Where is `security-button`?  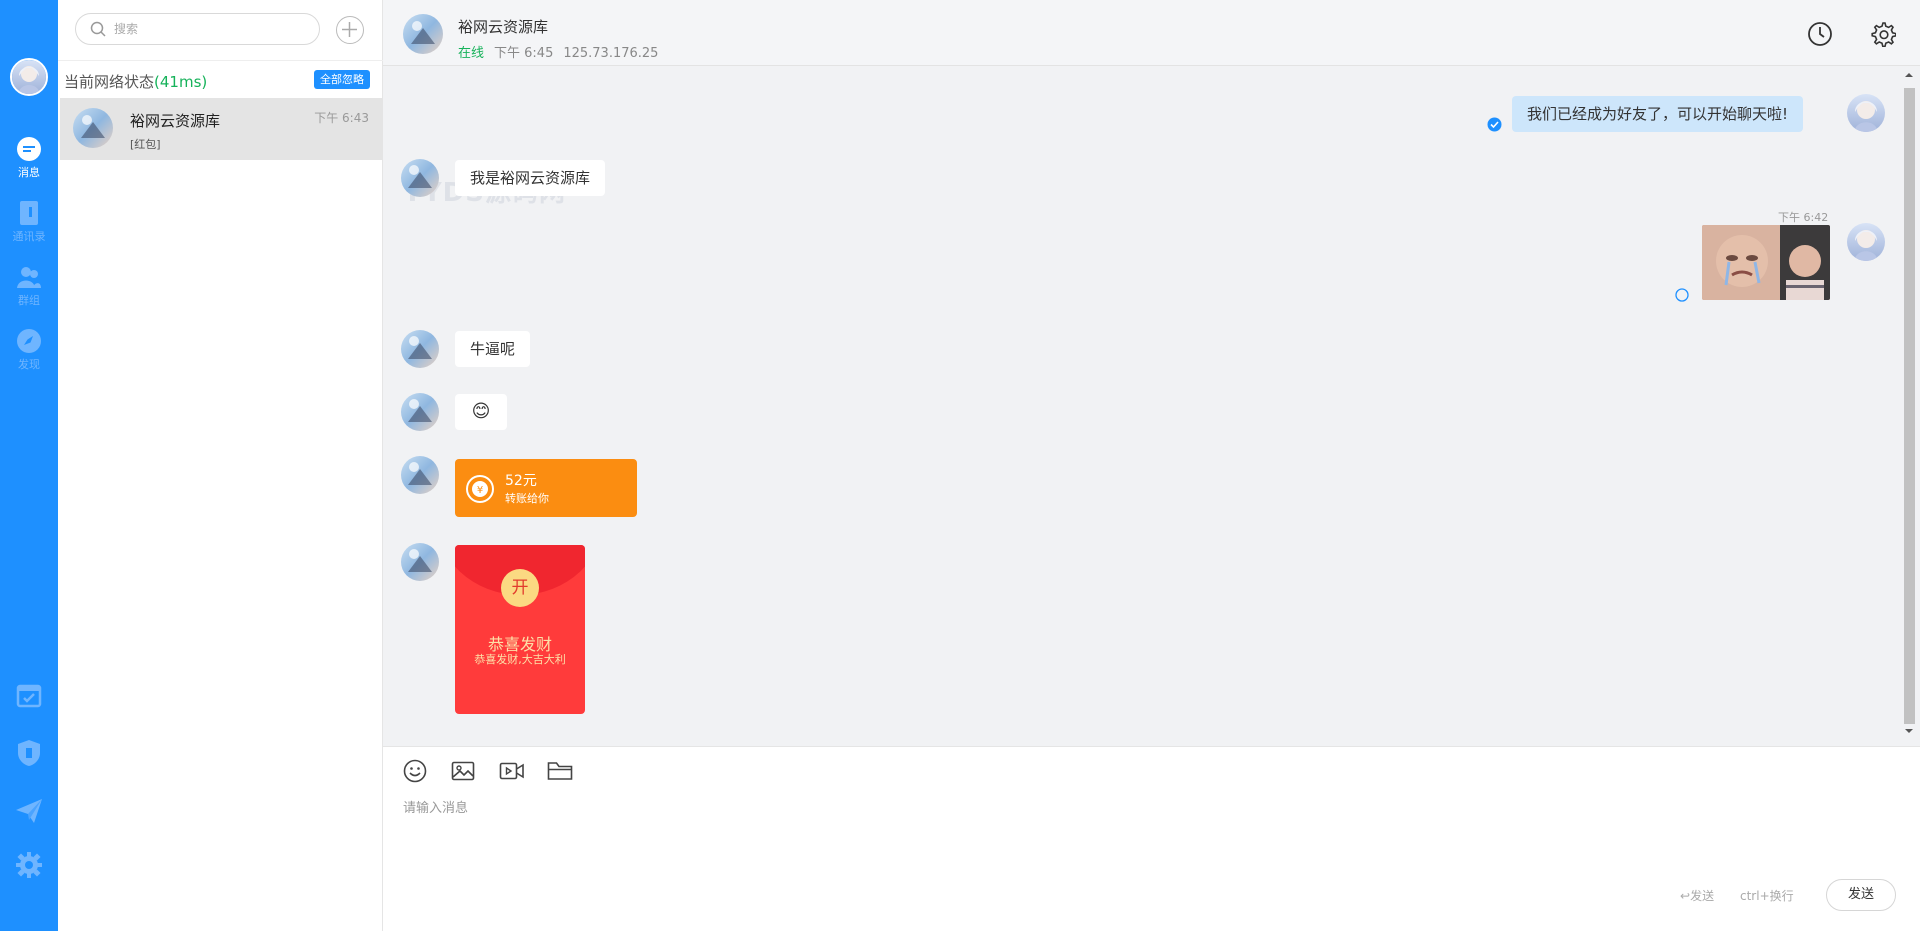 security-button is located at coordinates (29, 753).